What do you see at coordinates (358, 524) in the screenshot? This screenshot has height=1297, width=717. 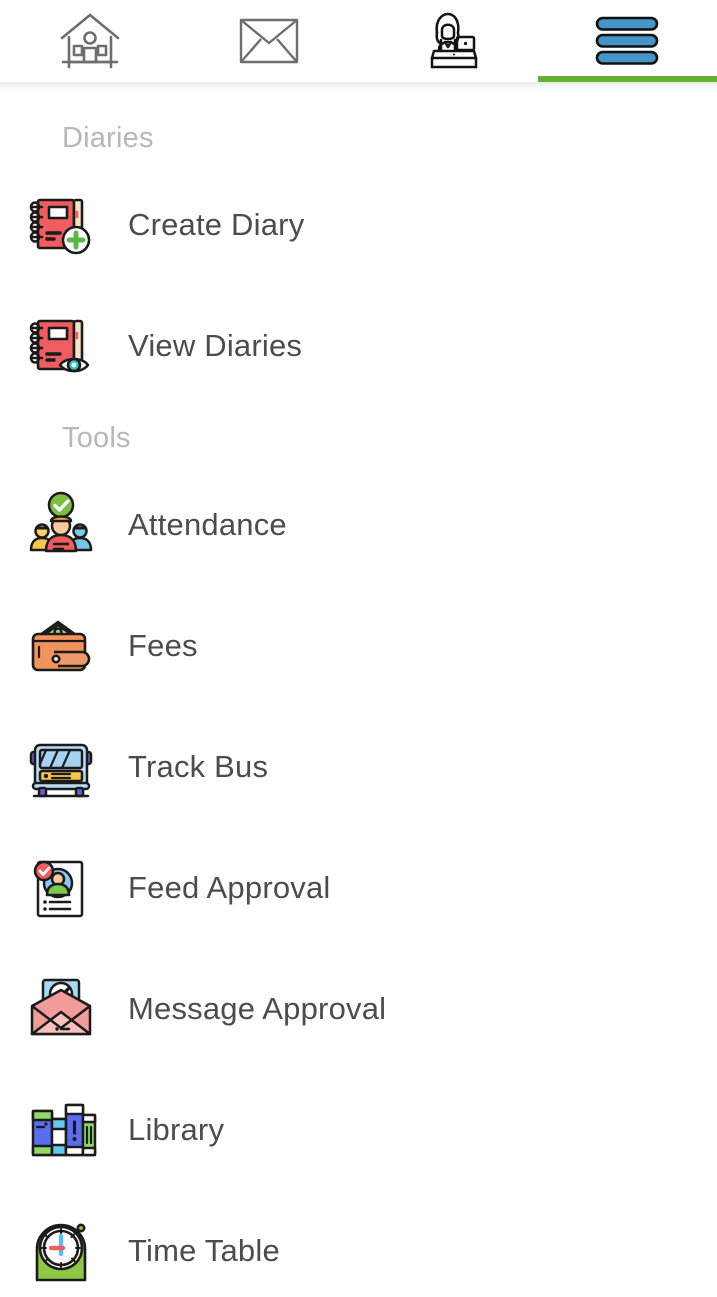 I see `menu-item-attendance: Attendance` at bounding box center [358, 524].